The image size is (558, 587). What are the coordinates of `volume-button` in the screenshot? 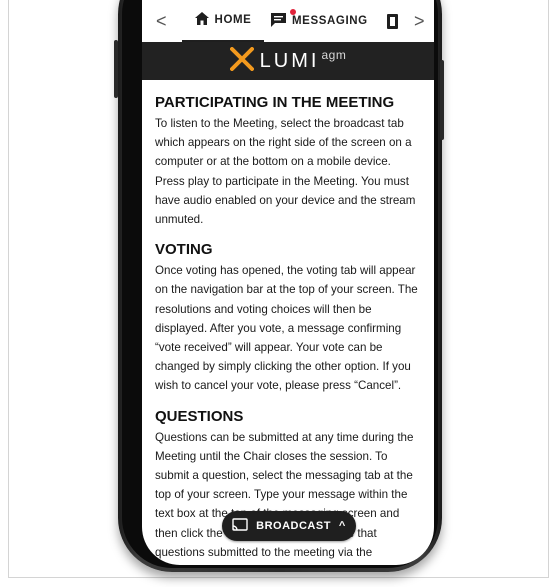 It's located at (116, 69).